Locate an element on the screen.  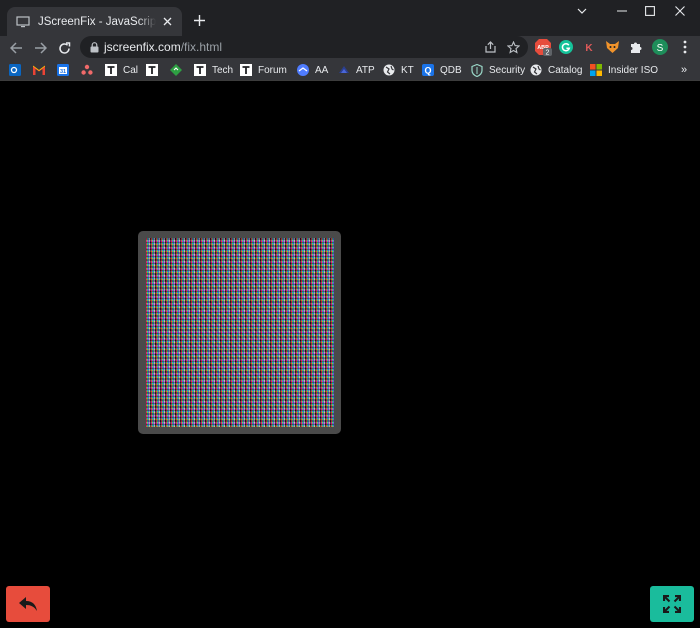
back-to-site-button is located at coordinates (28, 604).